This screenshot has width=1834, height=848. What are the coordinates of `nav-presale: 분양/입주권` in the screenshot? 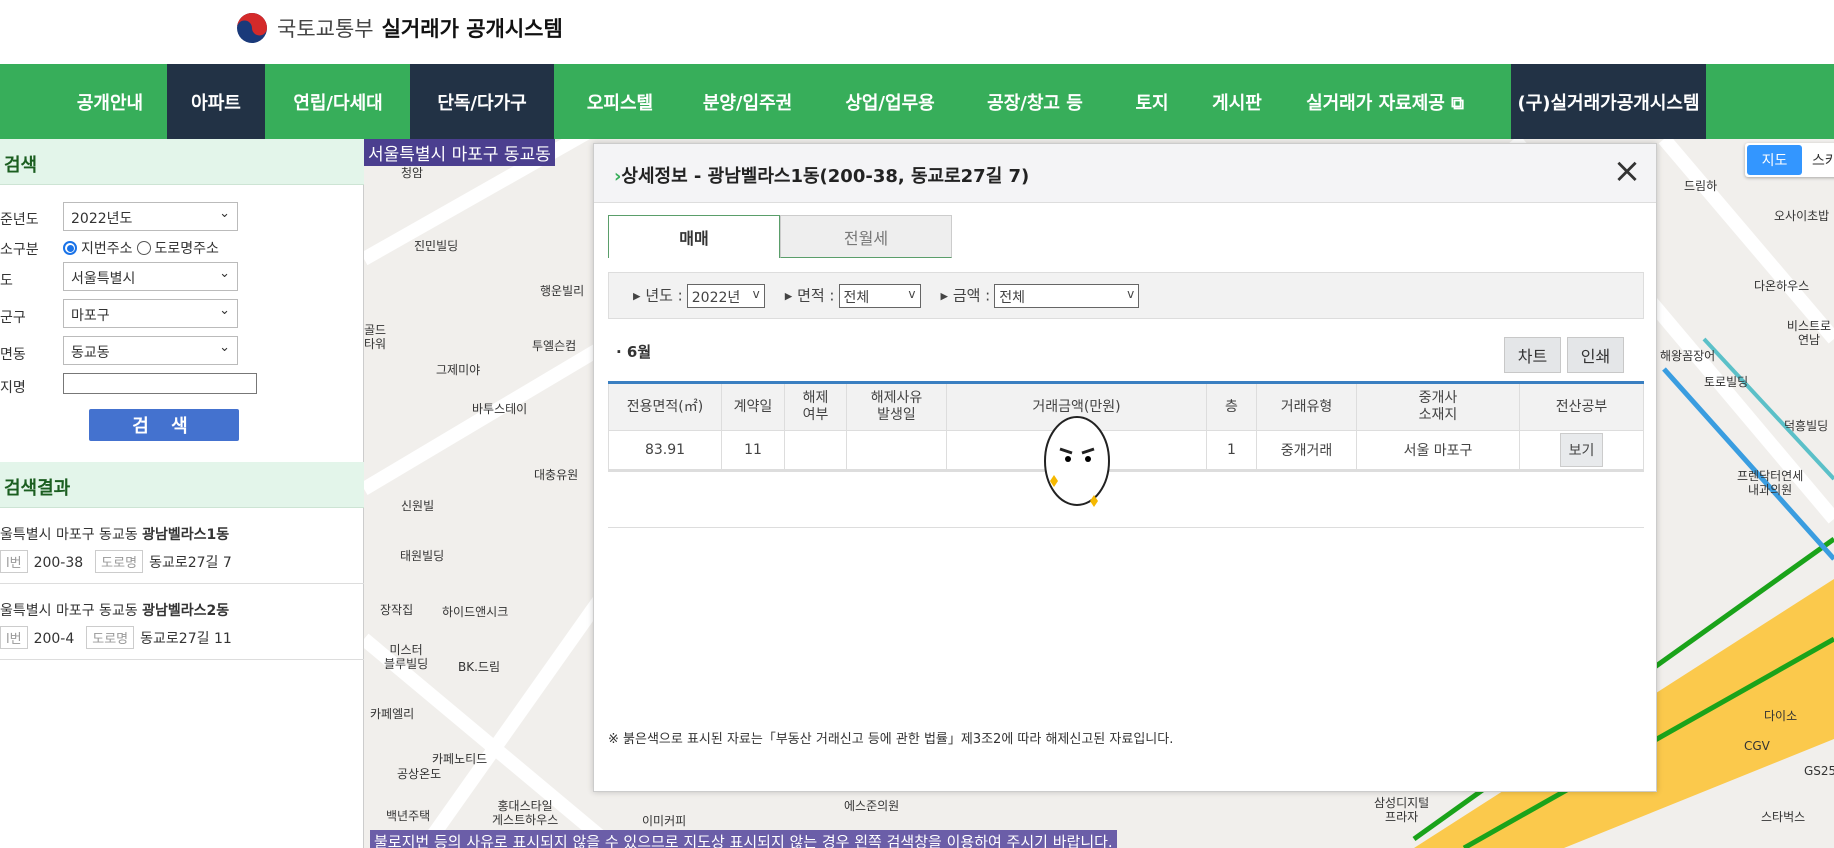 It's located at (747, 101).